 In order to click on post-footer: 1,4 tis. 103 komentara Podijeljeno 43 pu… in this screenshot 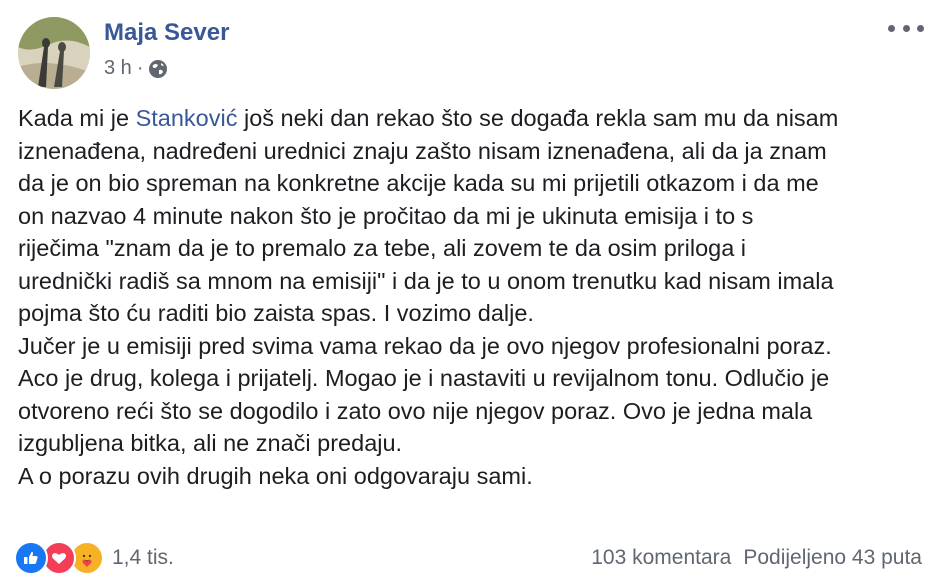, I will do `click(468, 558)`.